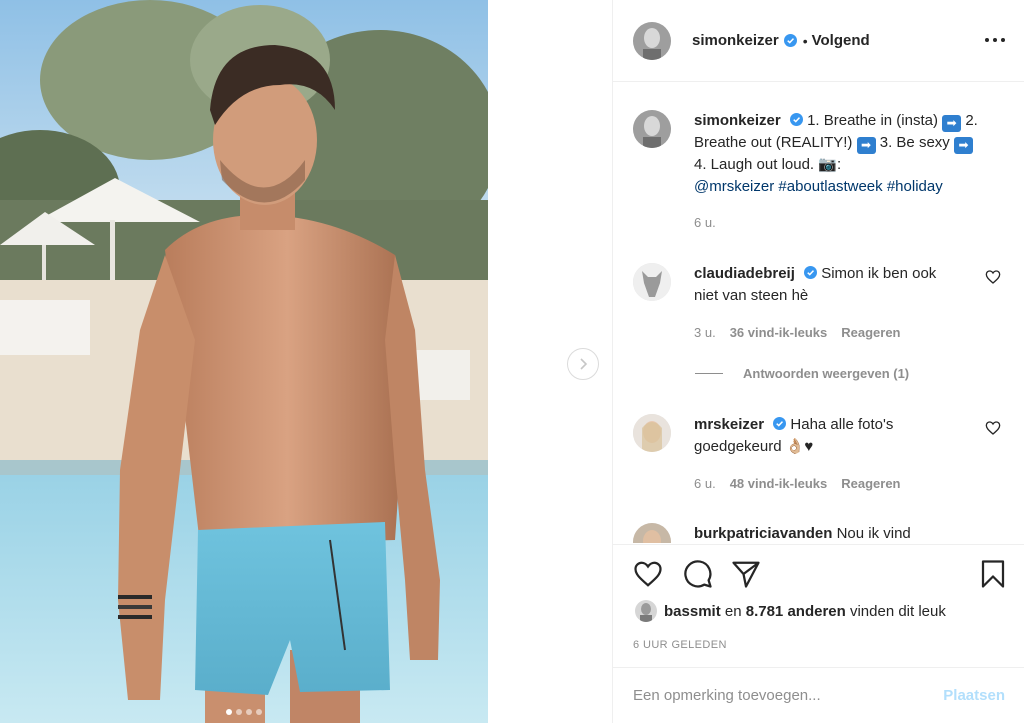 The image size is (1024, 723). What do you see at coordinates (830, 186) in the screenshot?
I see `hashtag-link: #aboutlastweek` at bounding box center [830, 186].